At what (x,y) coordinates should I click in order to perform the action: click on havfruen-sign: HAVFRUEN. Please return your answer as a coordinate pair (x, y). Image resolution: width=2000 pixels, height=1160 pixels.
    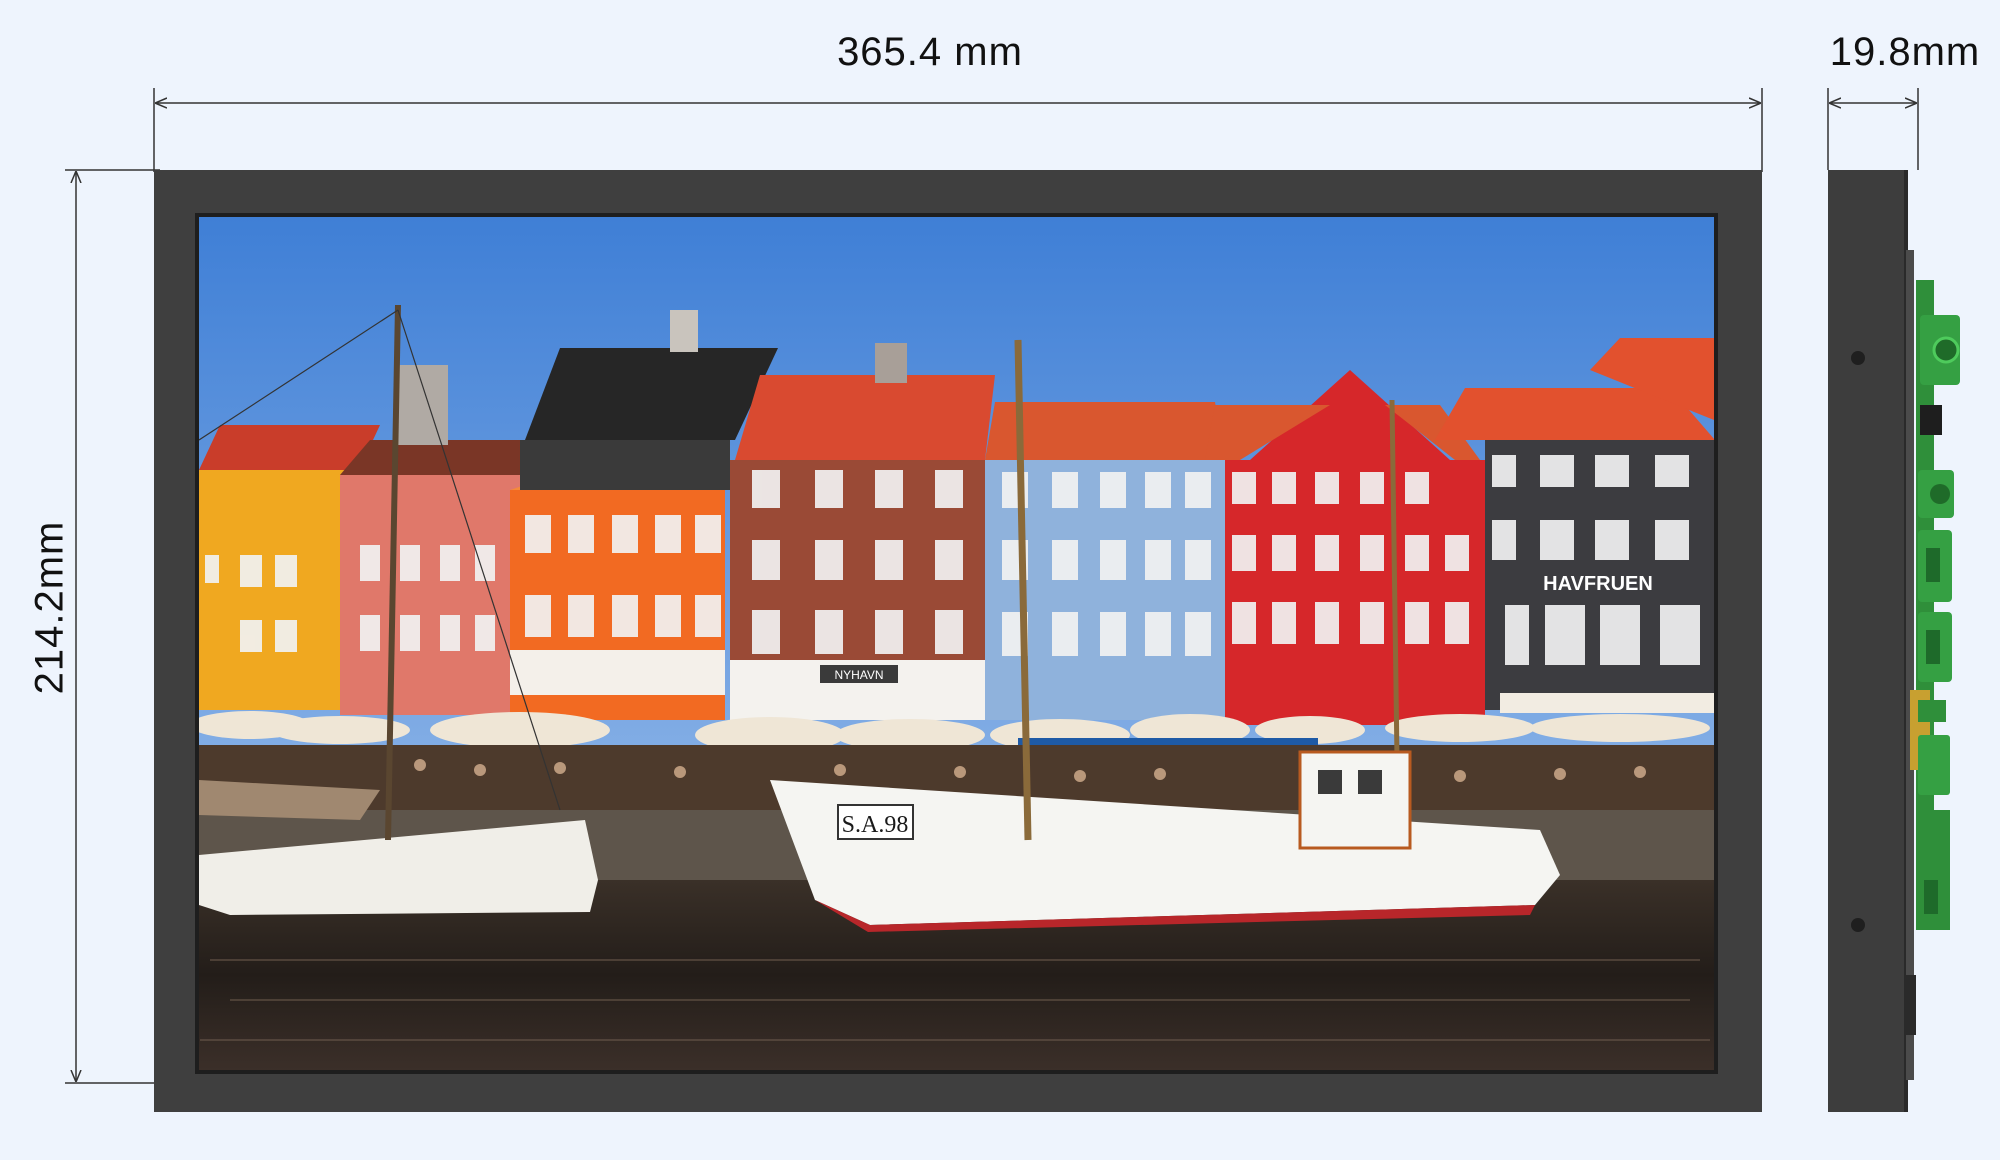
    Looking at the image, I should click on (1598, 584).